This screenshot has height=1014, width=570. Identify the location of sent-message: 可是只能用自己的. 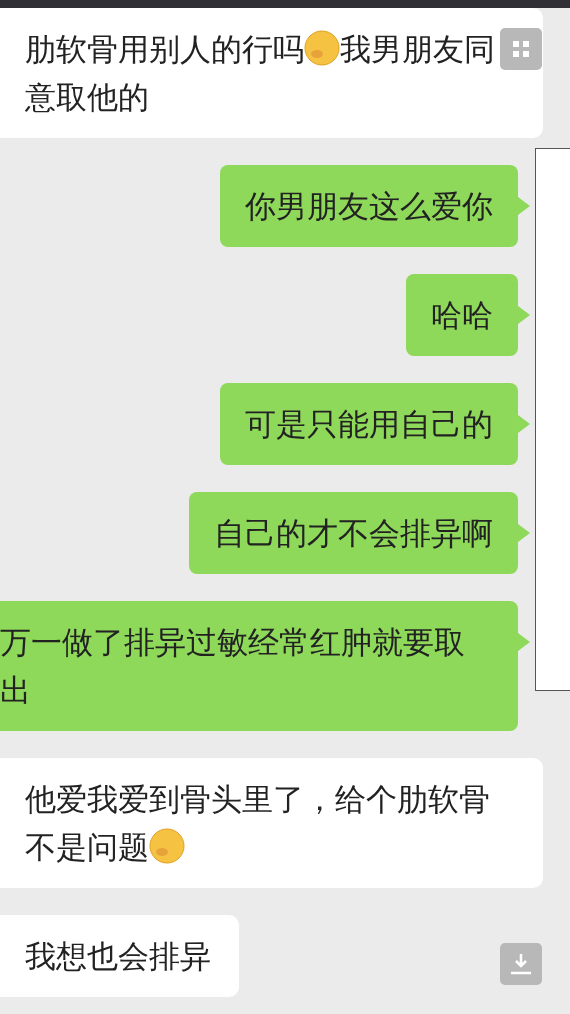
(375, 424).